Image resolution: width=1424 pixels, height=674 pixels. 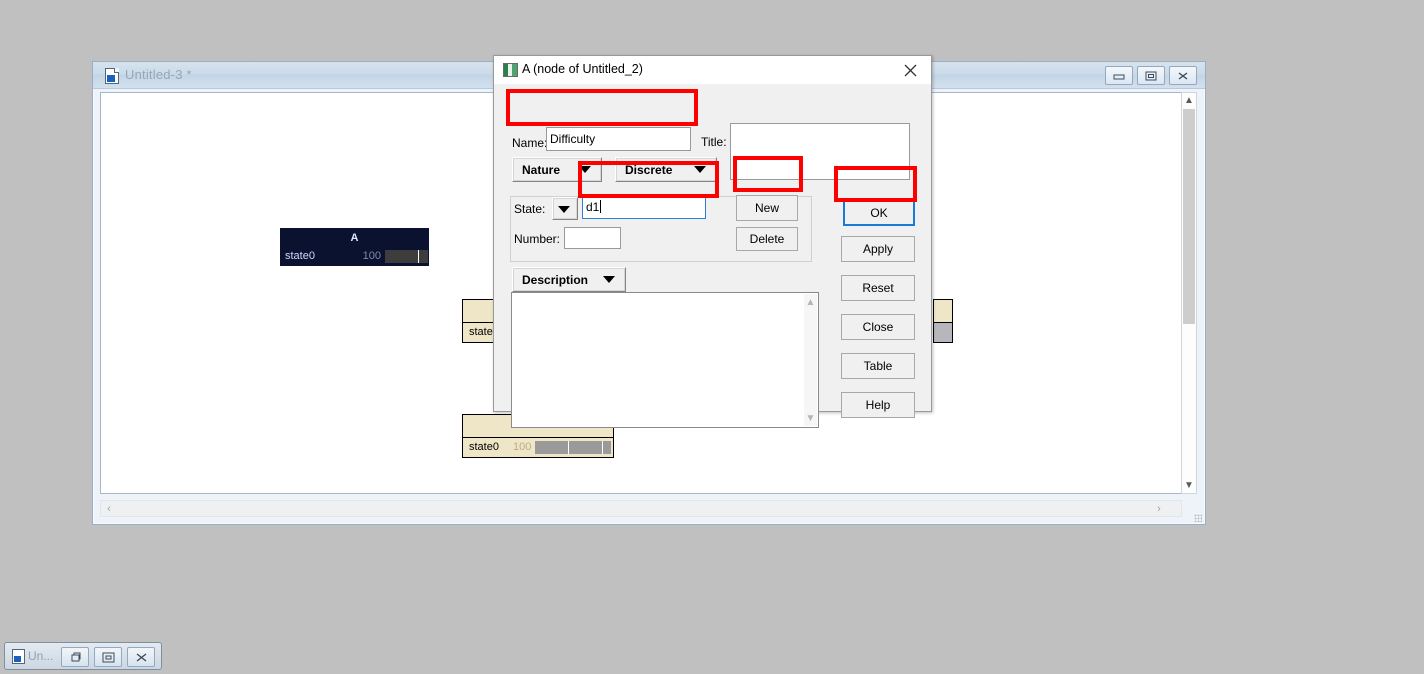 I want to click on mdi-window-title: Untitled-3 *, so click(x=158, y=74).